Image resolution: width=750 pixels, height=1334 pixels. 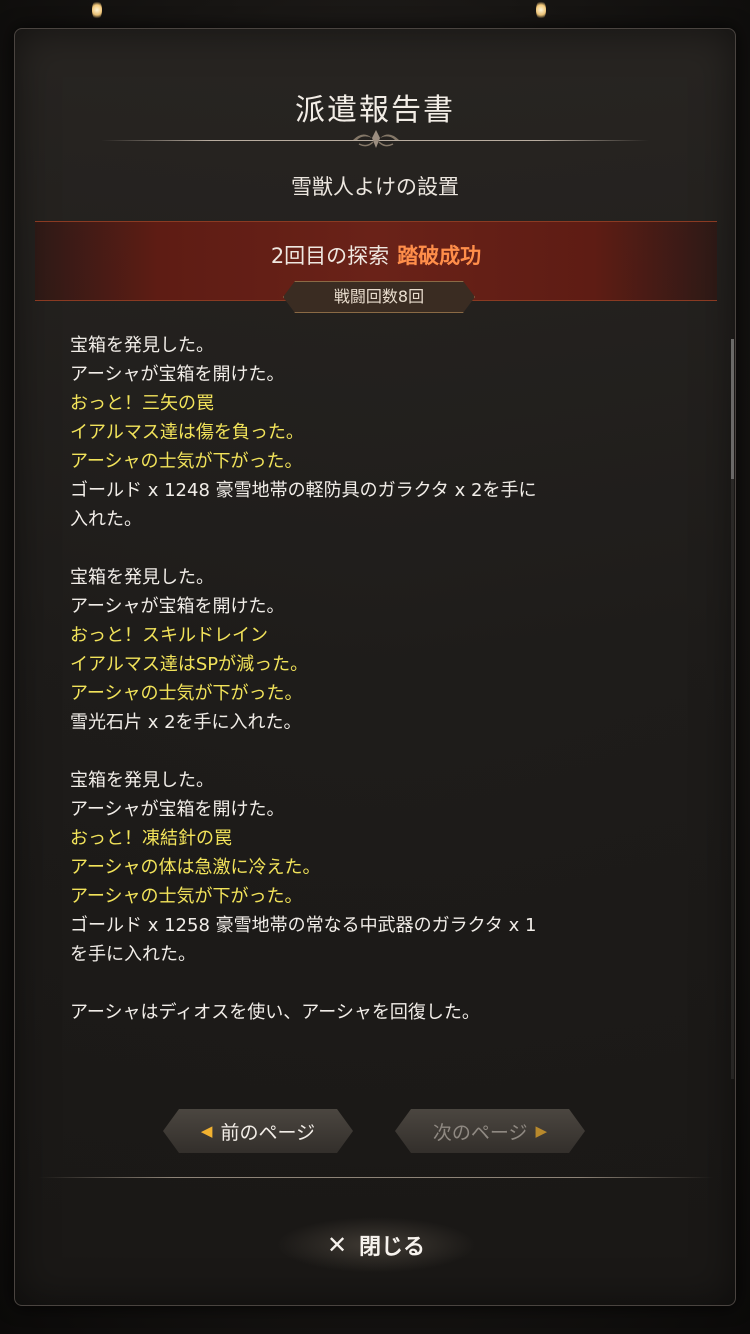 I want to click on log-line: イアルマス達はSPが減った。, so click(x=189, y=664).